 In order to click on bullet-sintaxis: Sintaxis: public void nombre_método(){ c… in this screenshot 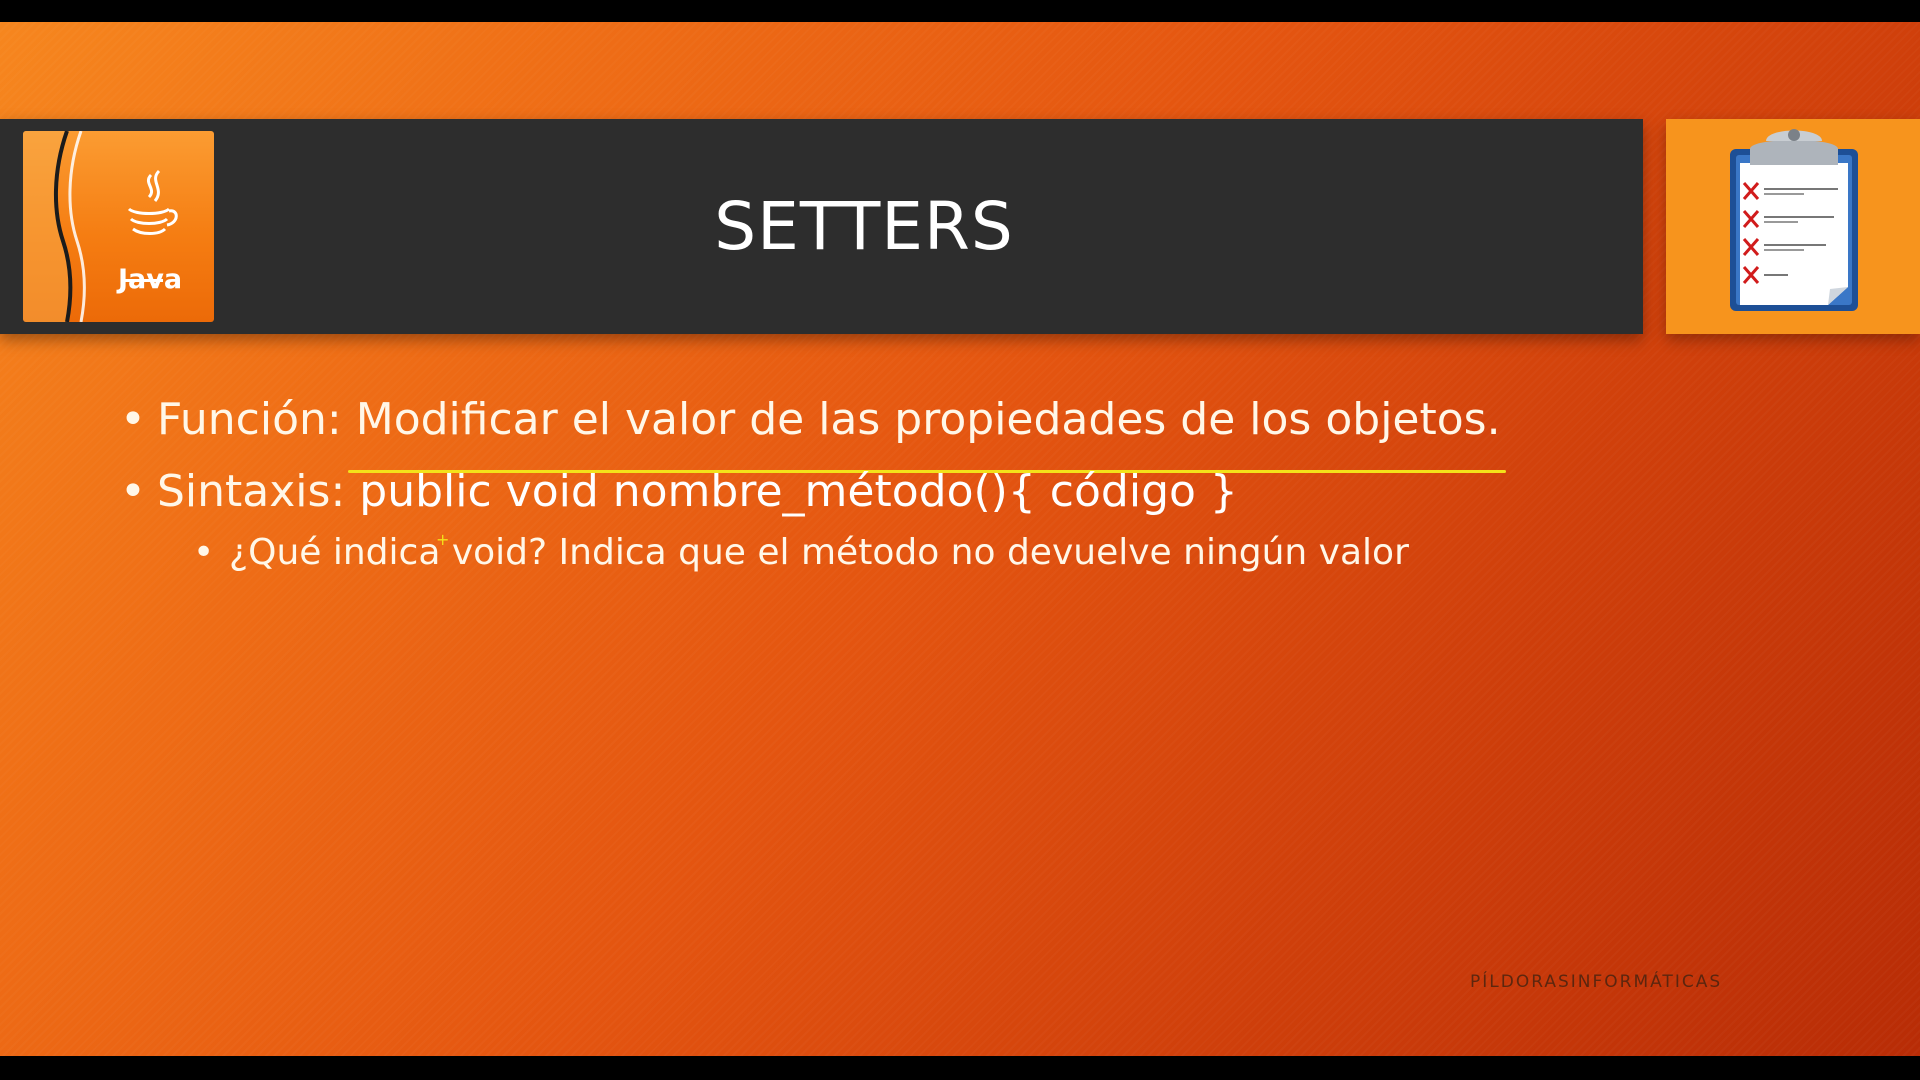, I will do `click(697, 491)`.